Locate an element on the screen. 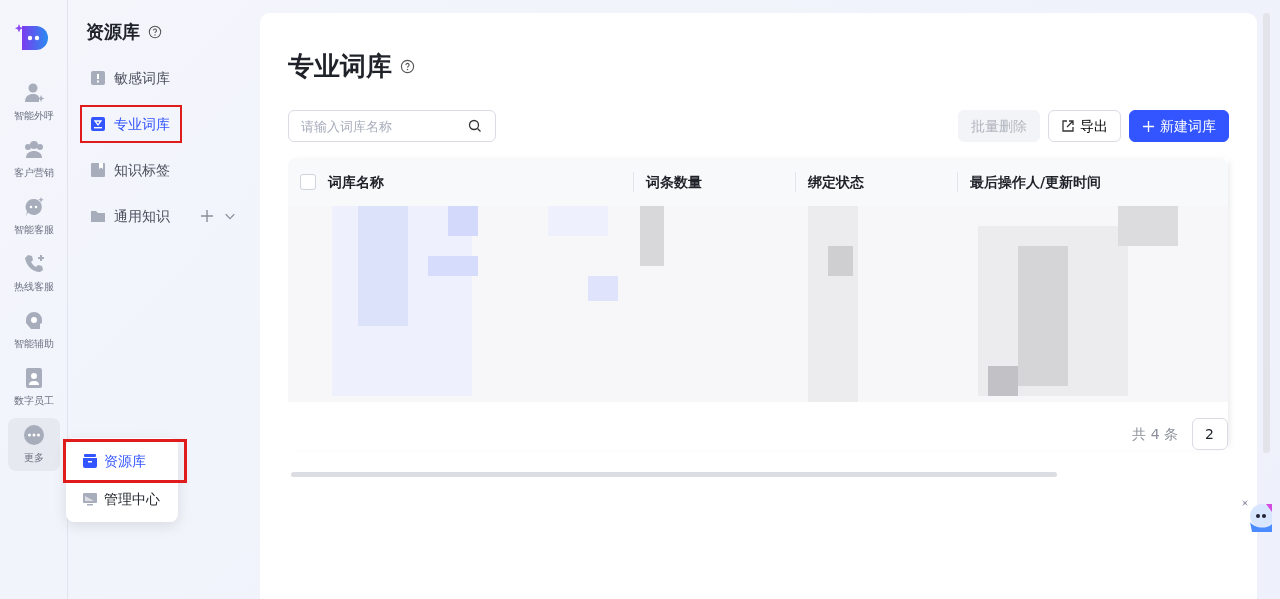  box-icon is located at coordinates (90, 461).